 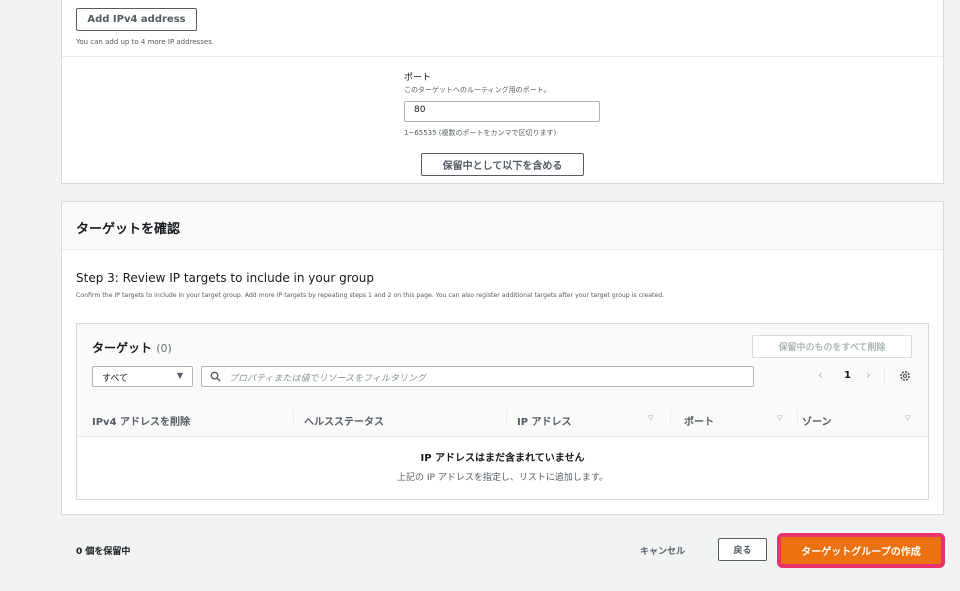 What do you see at coordinates (145, 42) in the screenshot?
I see `add-ip-hint: You can add up to 4 more IP addresses.` at bounding box center [145, 42].